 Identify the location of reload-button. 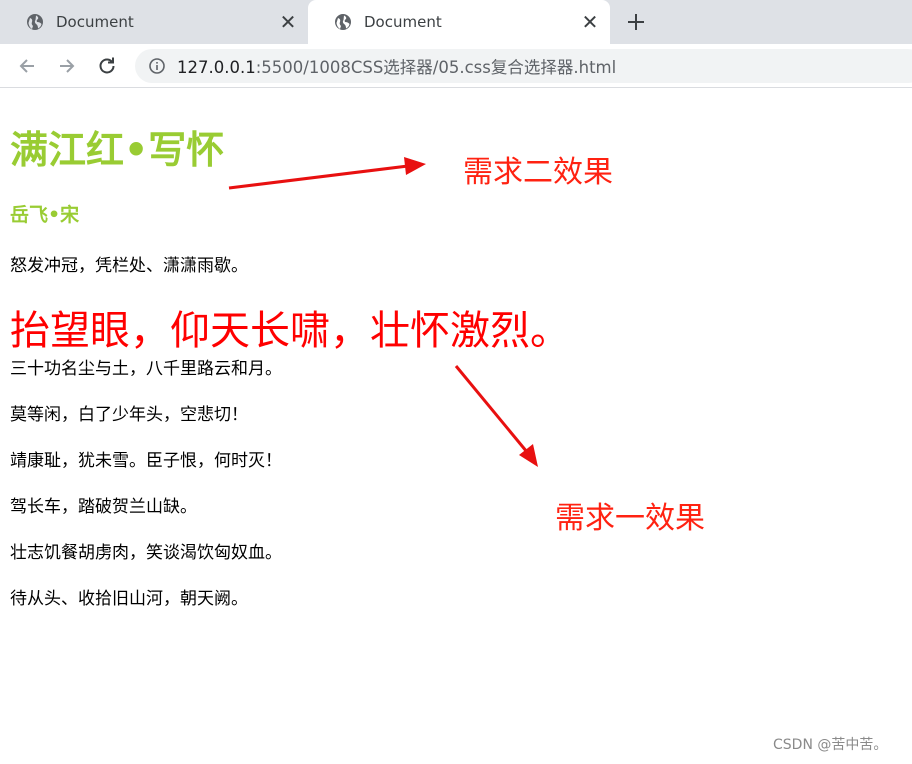
(107, 66).